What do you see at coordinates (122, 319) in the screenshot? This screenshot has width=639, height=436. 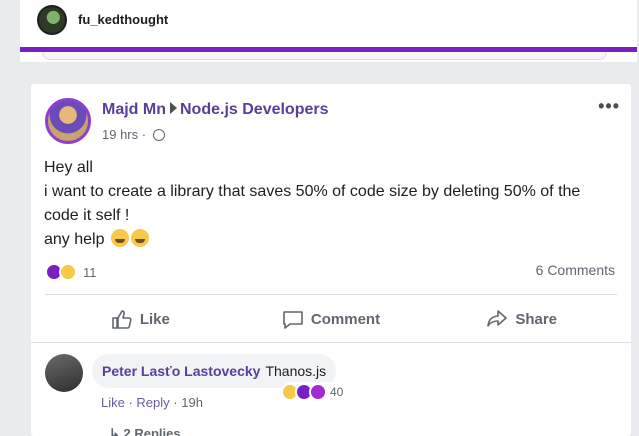 I see `thumbs-up-icon` at bounding box center [122, 319].